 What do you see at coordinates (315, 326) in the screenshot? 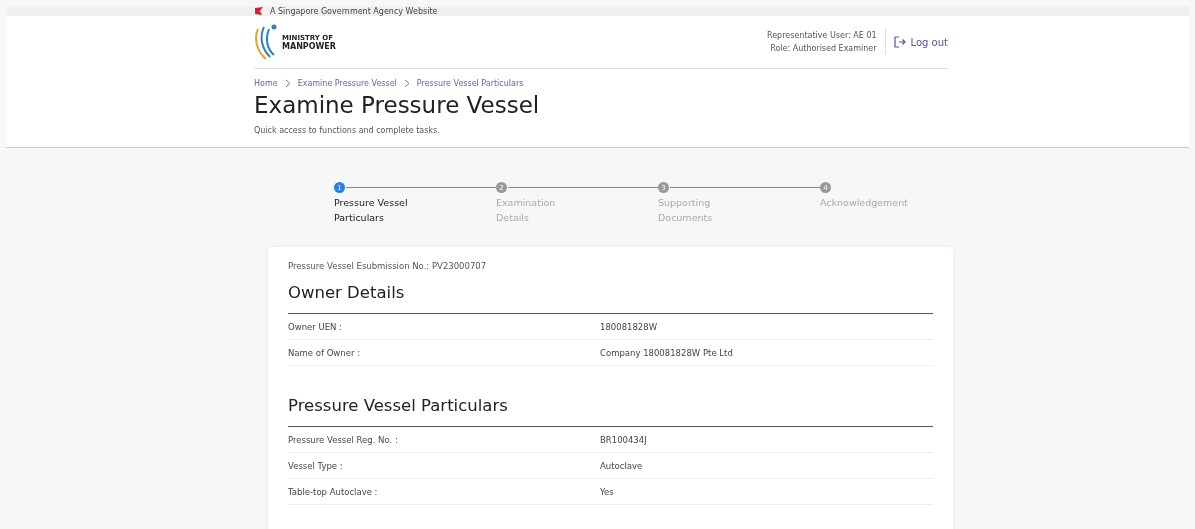
I see `field-label: Owner UEN :` at bounding box center [315, 326].